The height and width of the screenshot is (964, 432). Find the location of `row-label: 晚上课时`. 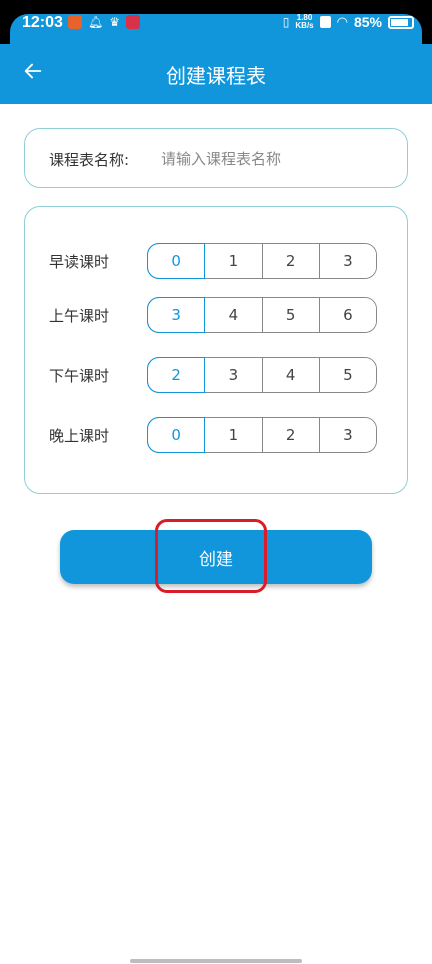

row-label: 晚上课时 is located at coordinates (79, 436).